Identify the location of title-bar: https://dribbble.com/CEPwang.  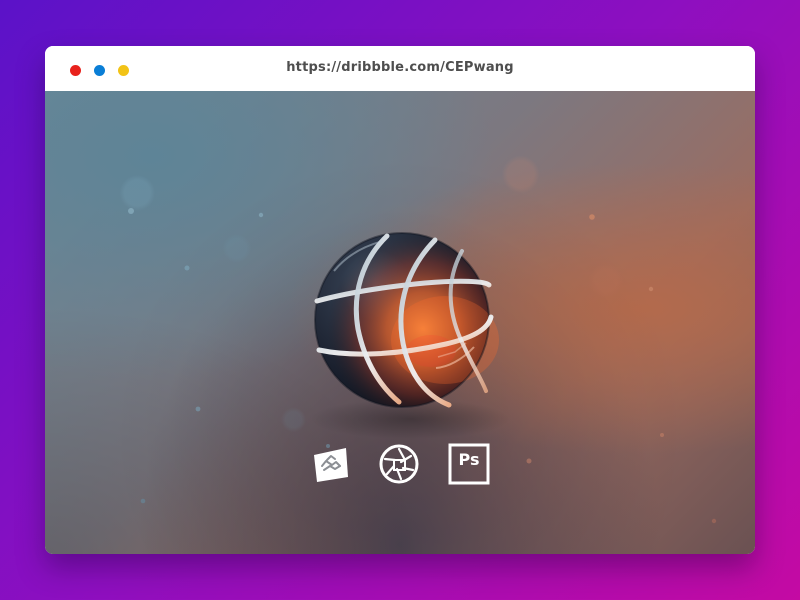
(400, 68).